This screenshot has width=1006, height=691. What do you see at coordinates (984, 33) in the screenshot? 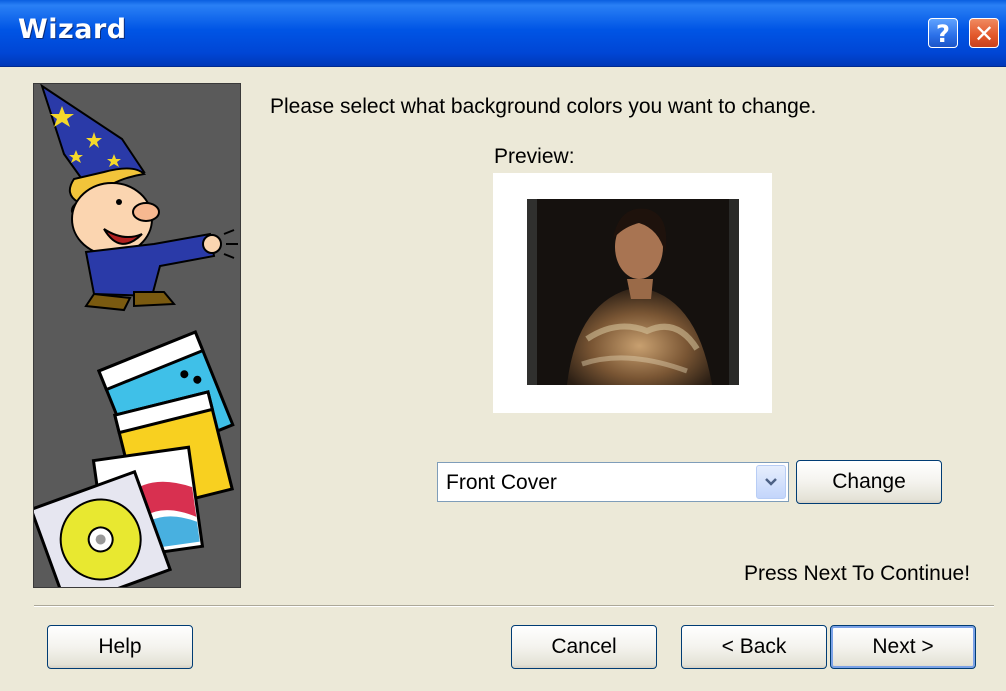
I see `close-button: ✕` at bounding box center [984, 33].